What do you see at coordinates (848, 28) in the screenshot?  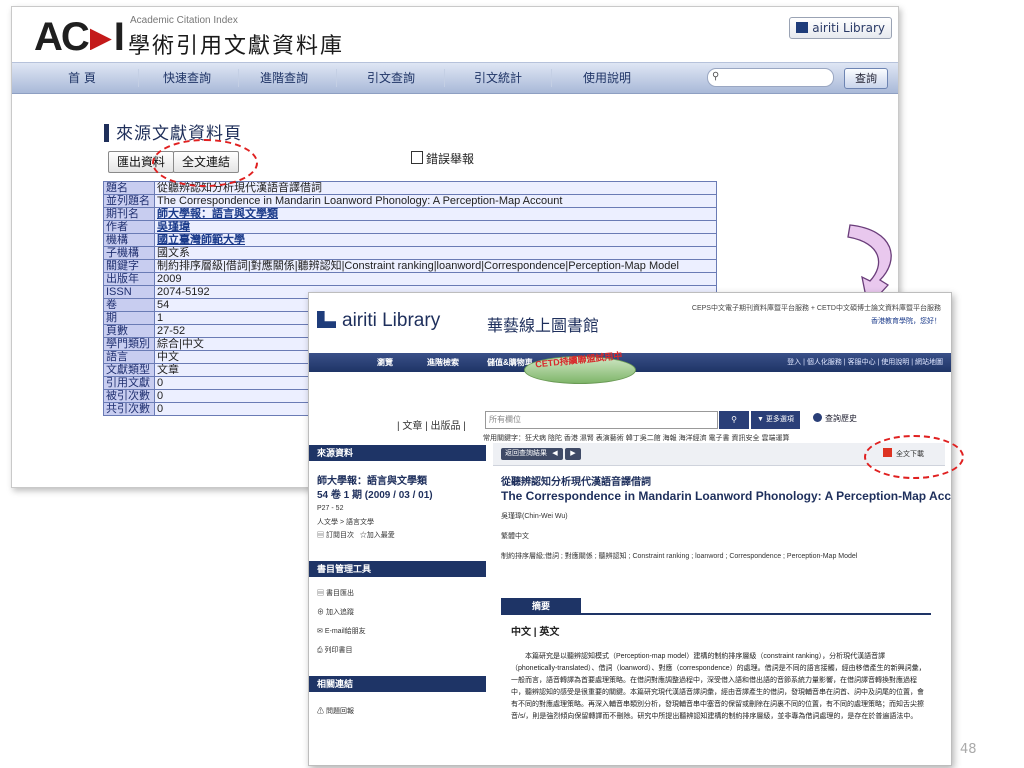 I see `brand-label: airiti Library` at bounding box center [848, 28].